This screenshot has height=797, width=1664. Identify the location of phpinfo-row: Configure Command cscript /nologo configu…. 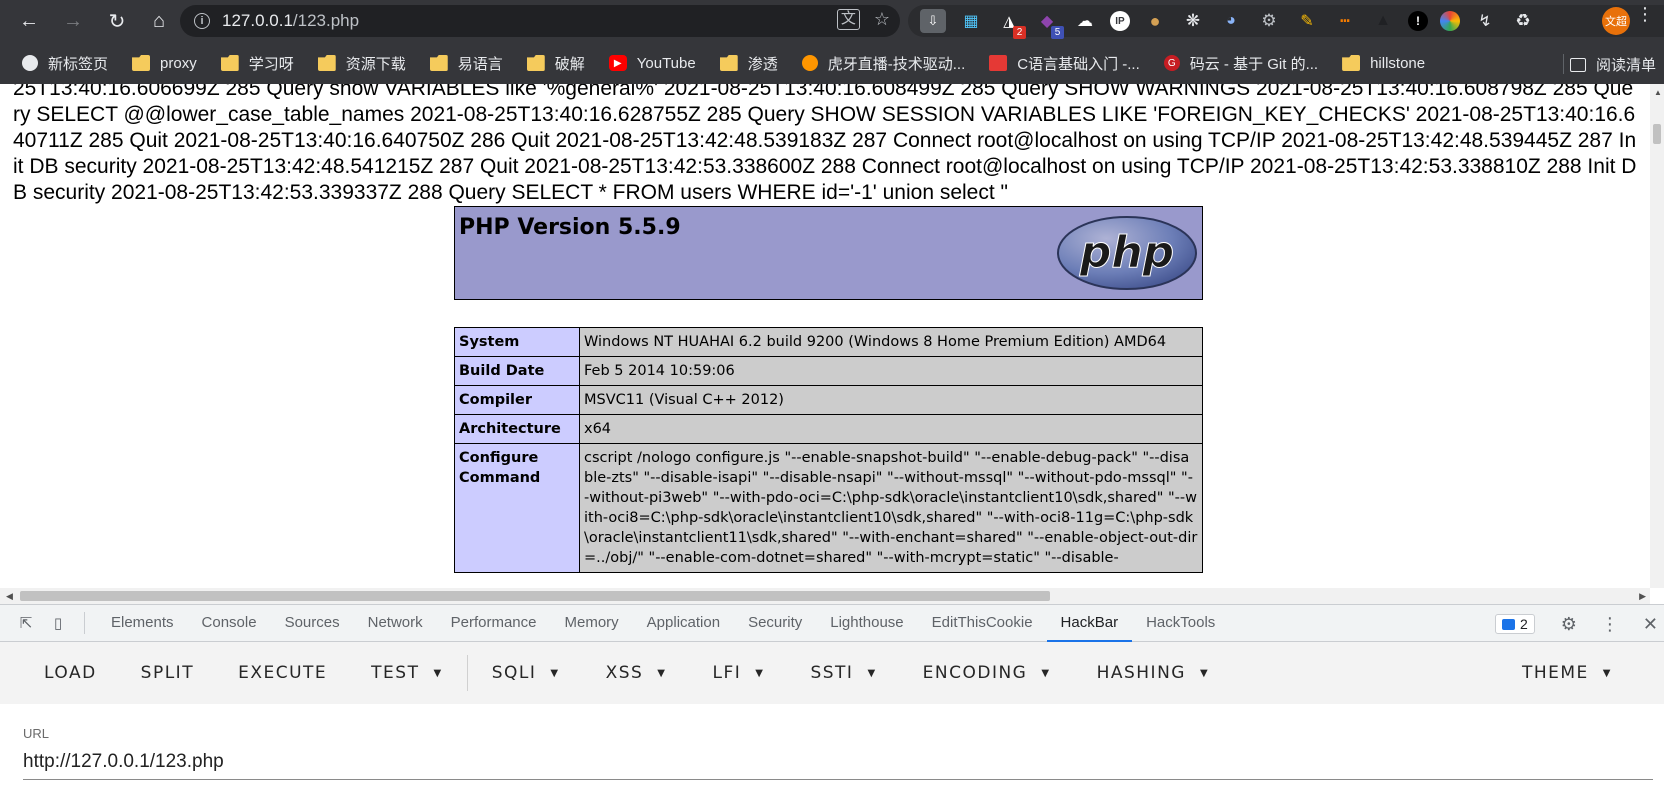
(828, 508).